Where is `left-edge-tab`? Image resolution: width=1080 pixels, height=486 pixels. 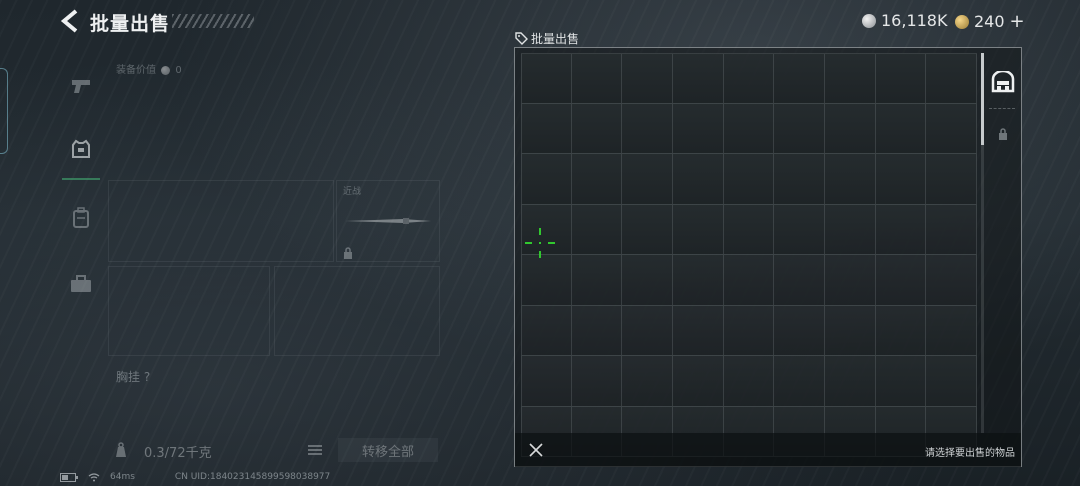
left-edge-tab is located at coordinates (4, 111).